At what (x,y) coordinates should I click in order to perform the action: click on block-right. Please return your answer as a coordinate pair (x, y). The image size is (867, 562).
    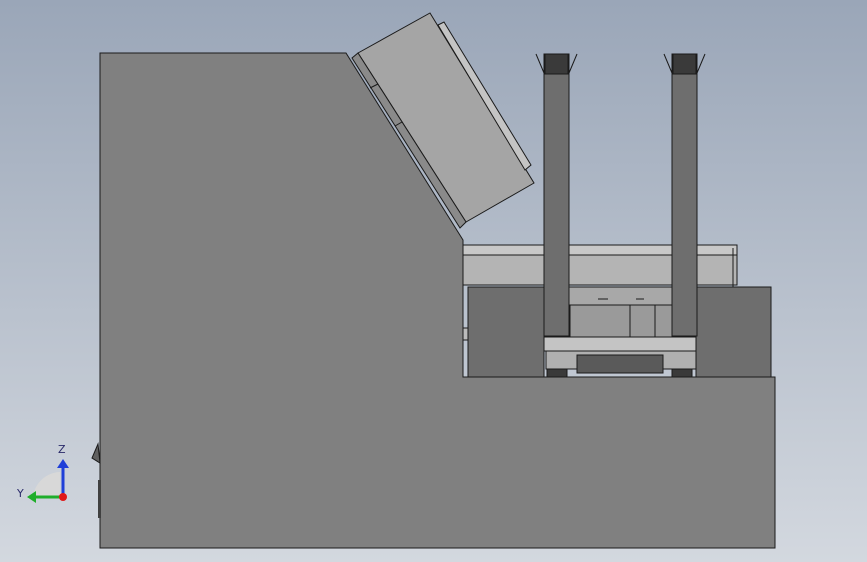
    Looking at the image, I should click on (733, 332).